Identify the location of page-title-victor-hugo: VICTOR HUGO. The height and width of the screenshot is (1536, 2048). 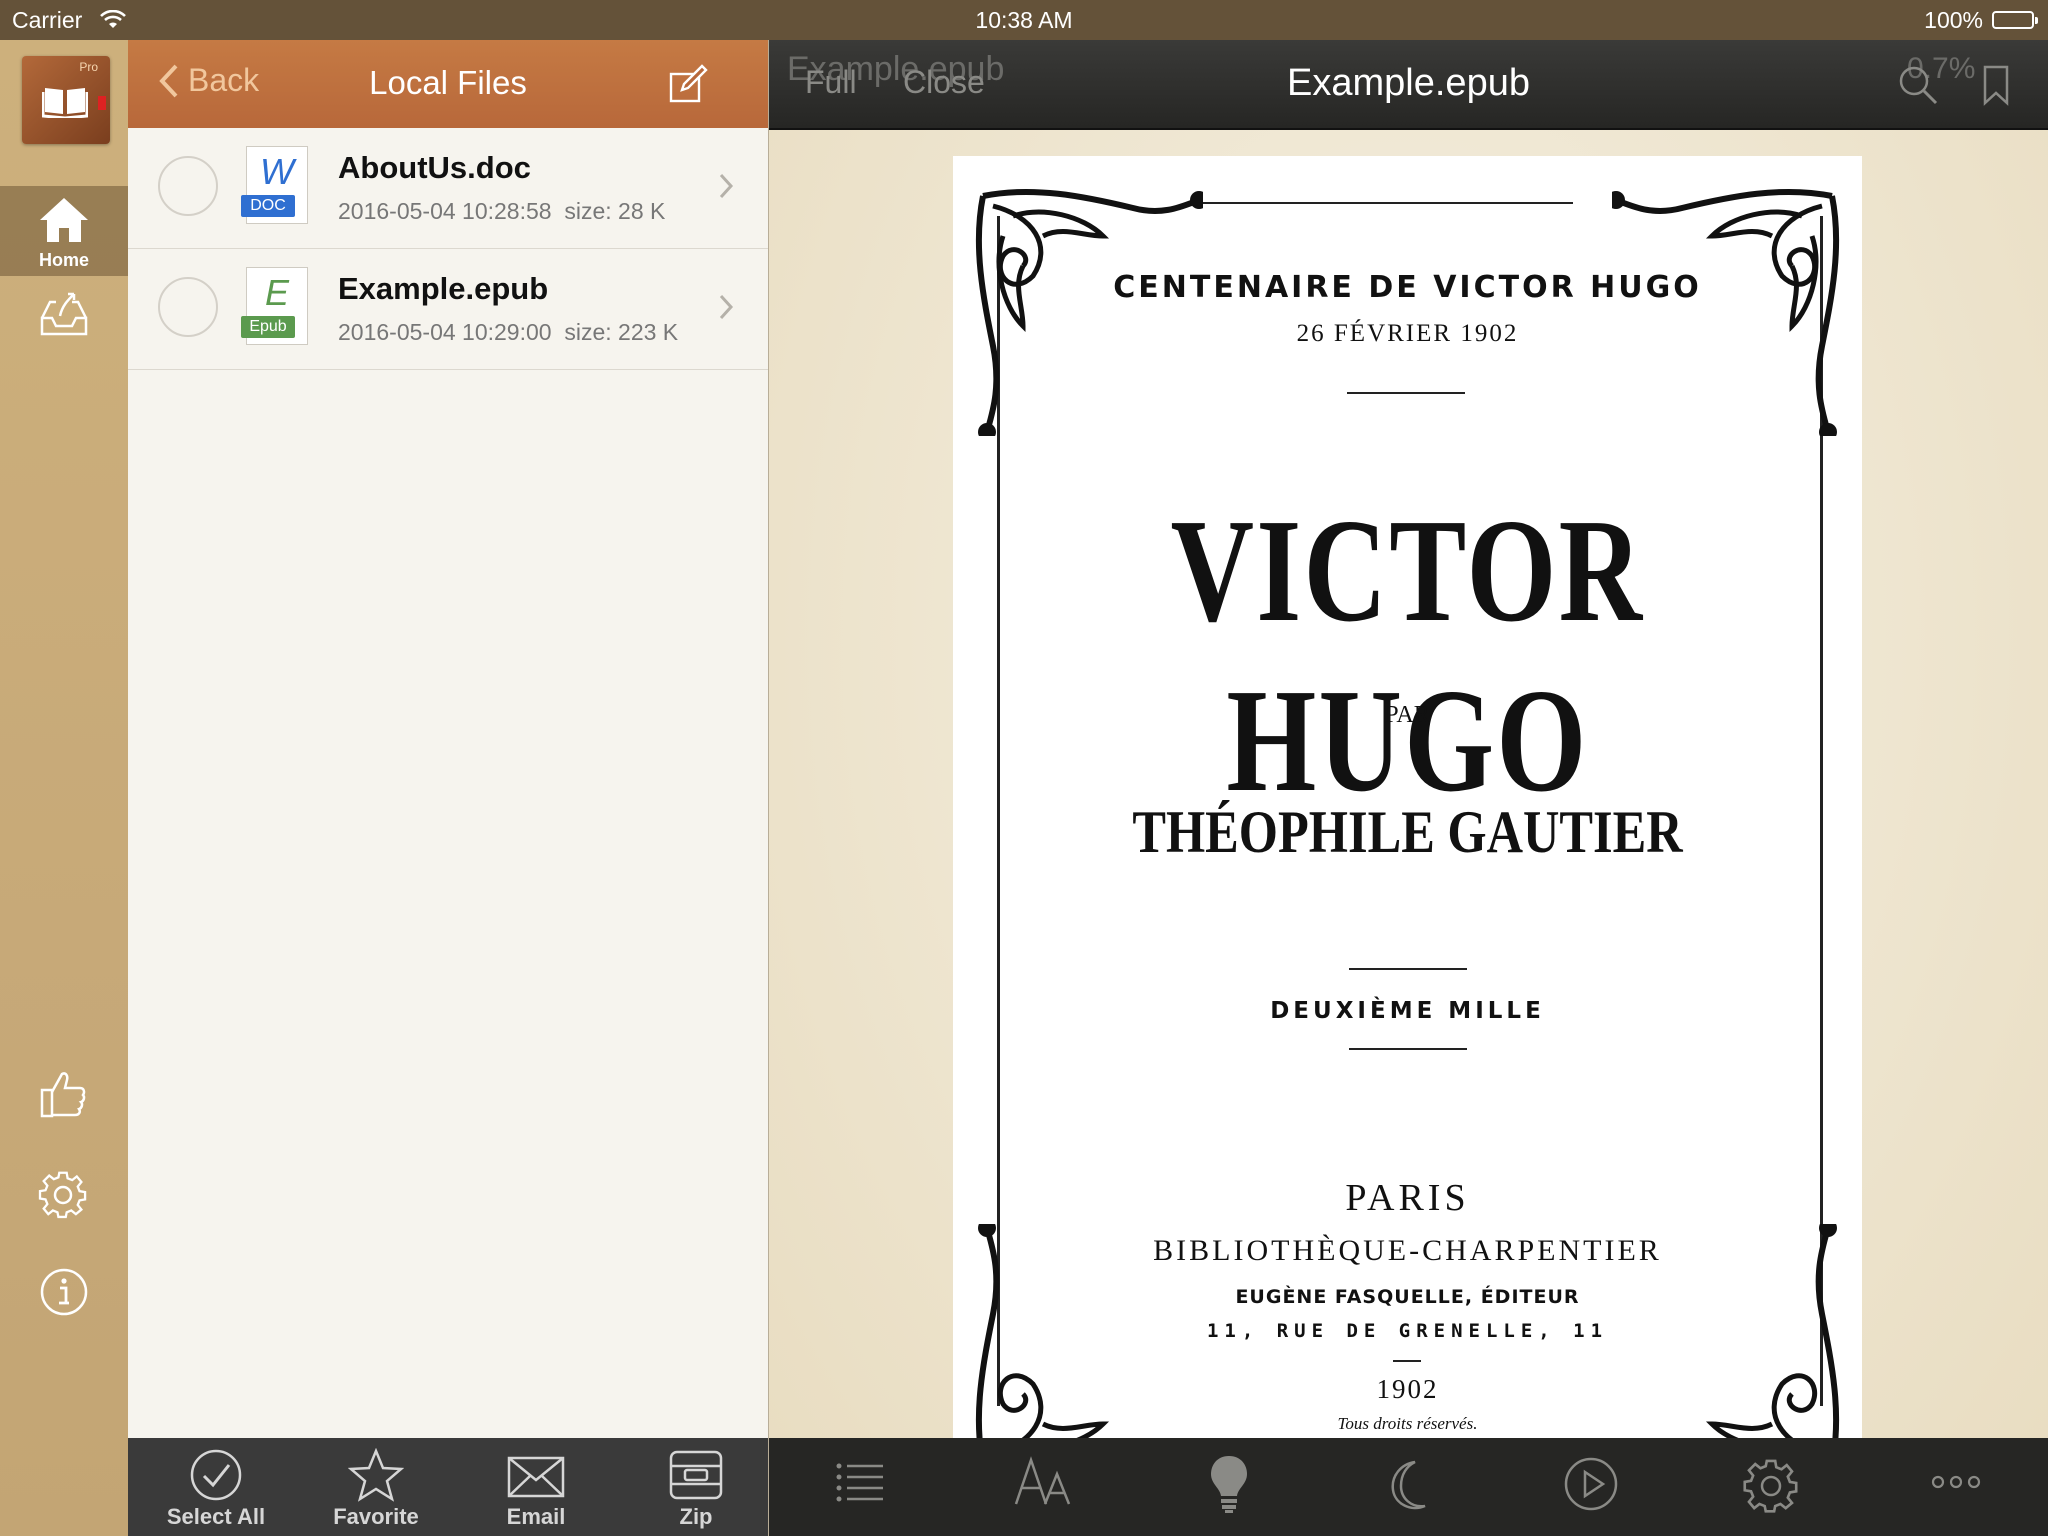
(1407, 656).